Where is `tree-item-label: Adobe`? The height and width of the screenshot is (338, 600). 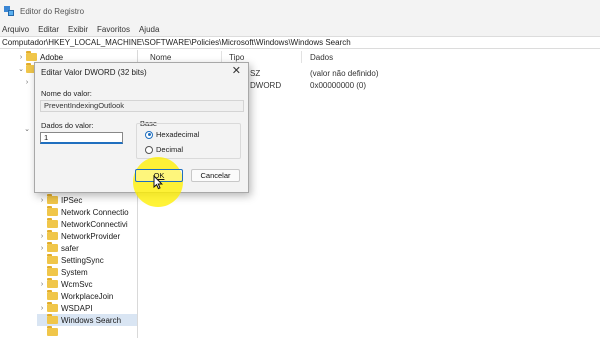 tree-item-label: Adobe is located at coordinates (52, 57).